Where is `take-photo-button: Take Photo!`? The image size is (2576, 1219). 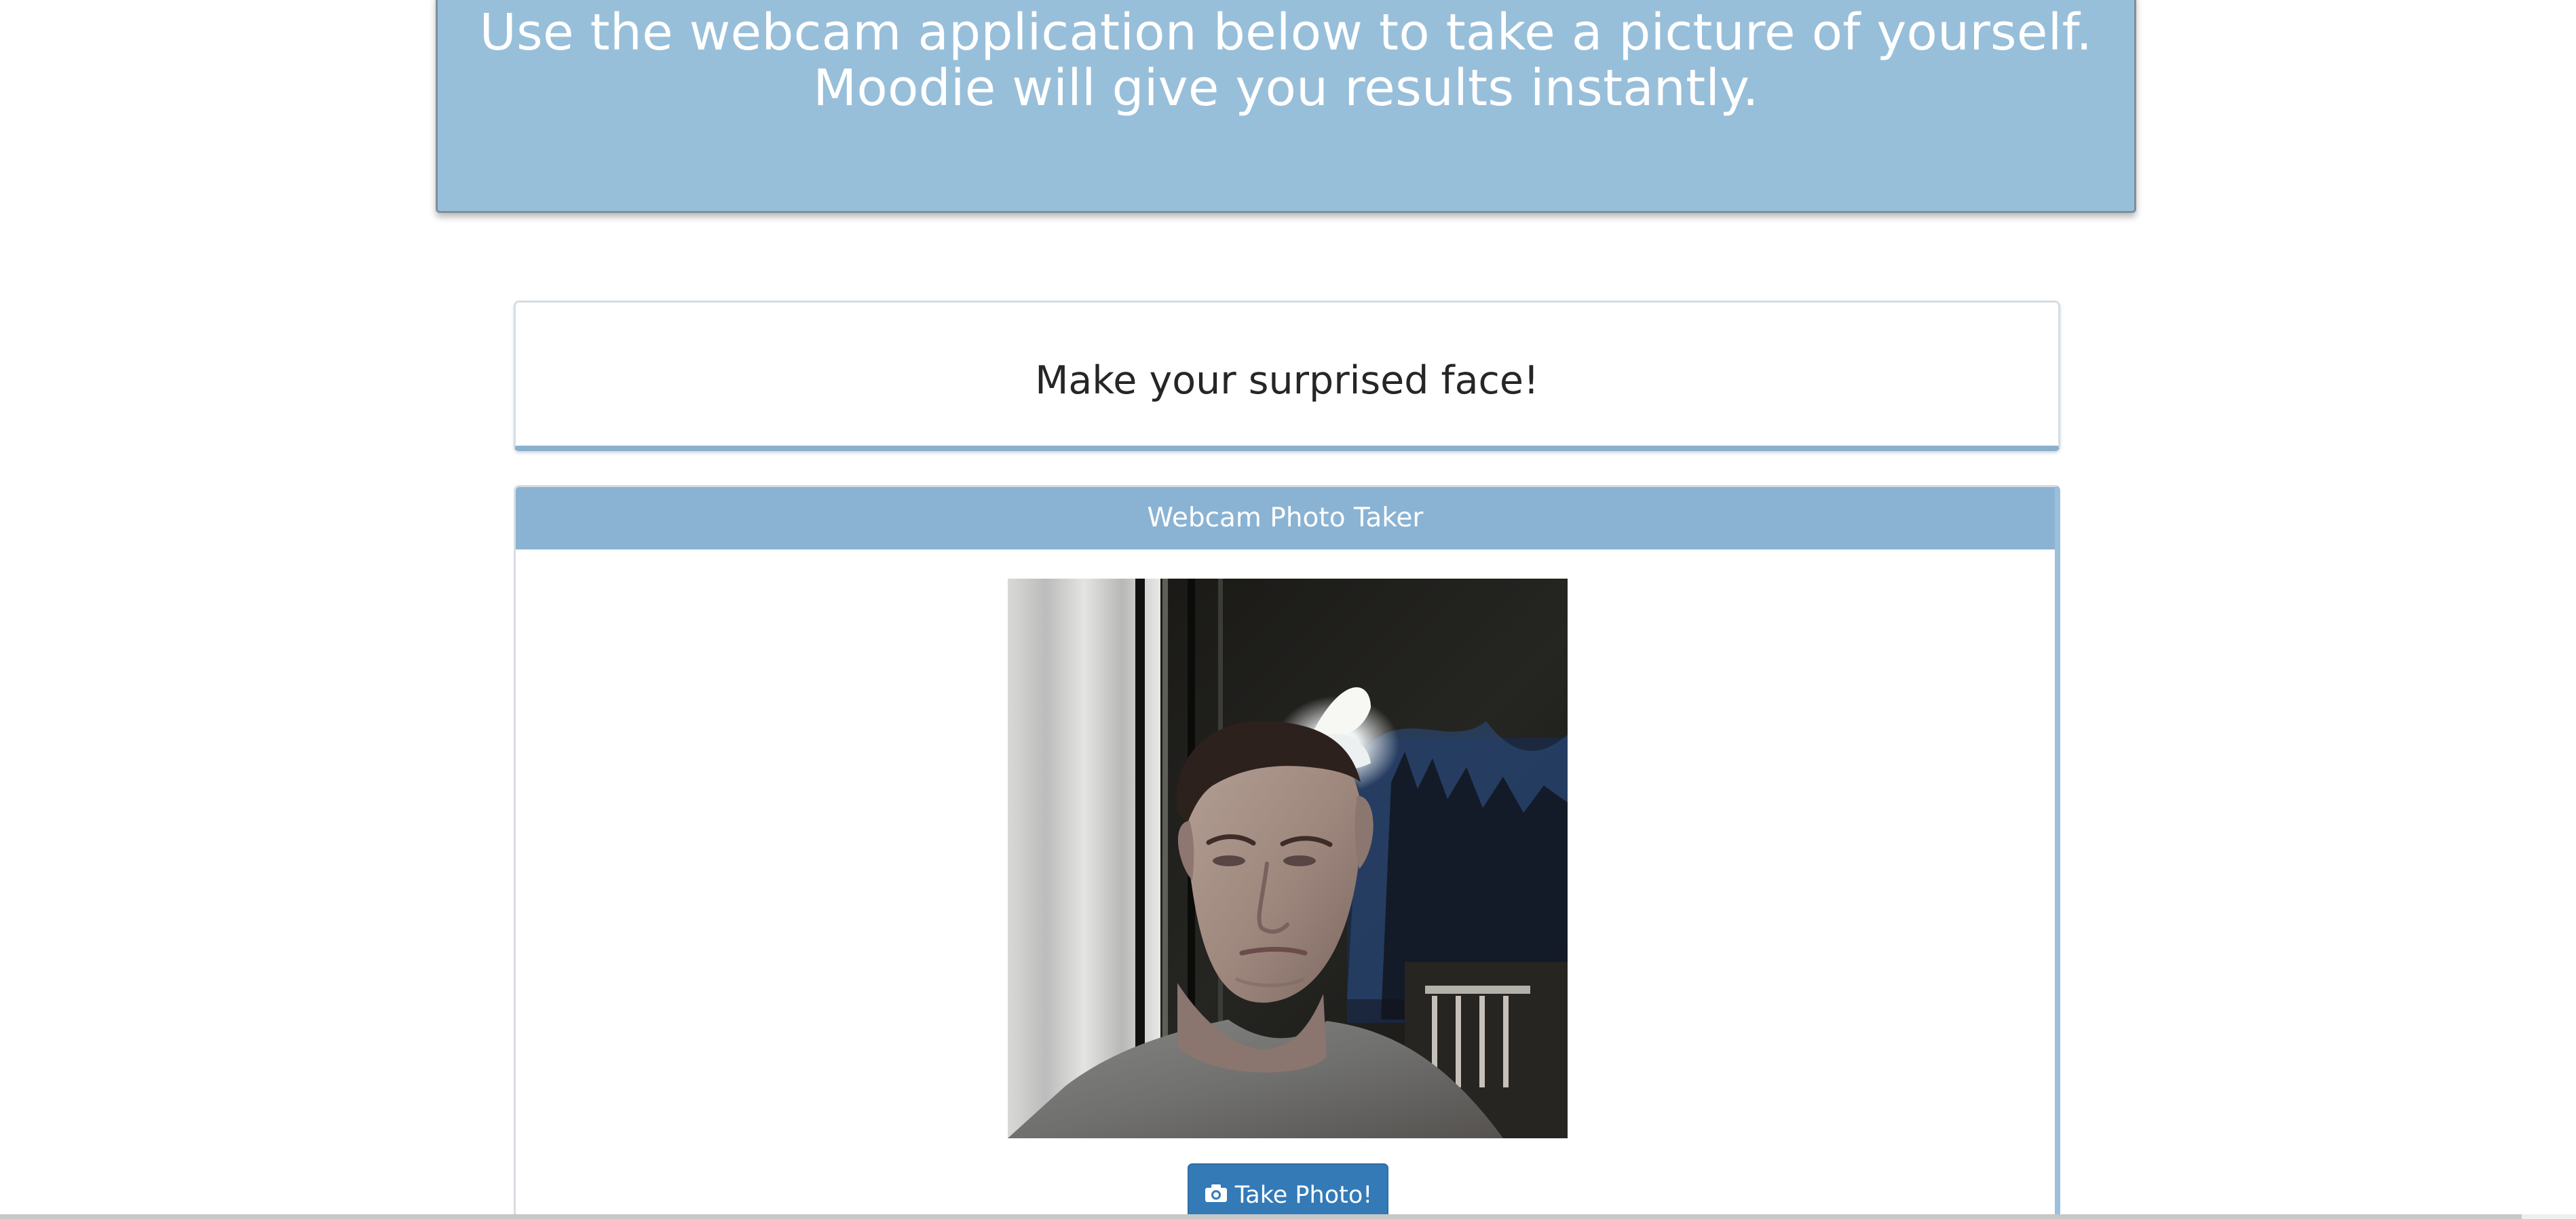 take-photo-button: Take Photo! is located at coordinates (1288, 1191).